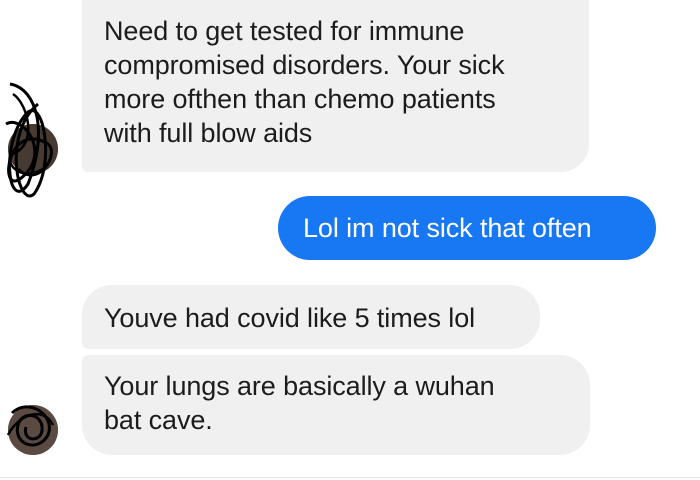  I want to click on divider, so click(350, 477).